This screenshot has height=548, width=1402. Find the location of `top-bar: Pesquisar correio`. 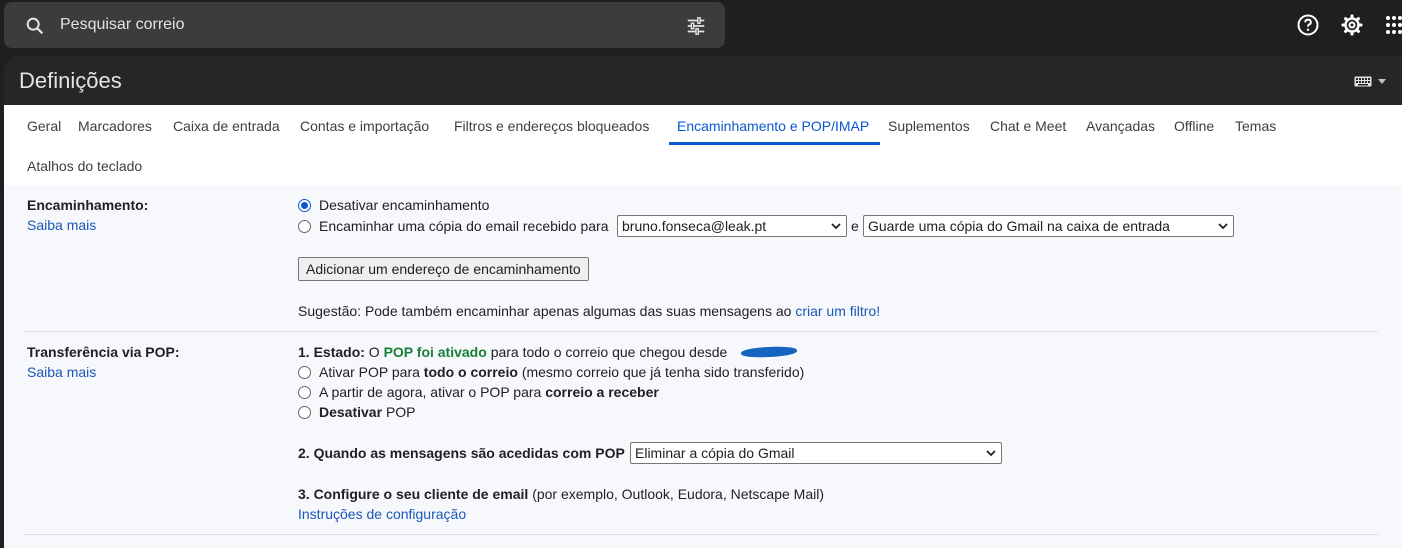

top-bar: Pesquisar correio is located at coordinates (701, 26).